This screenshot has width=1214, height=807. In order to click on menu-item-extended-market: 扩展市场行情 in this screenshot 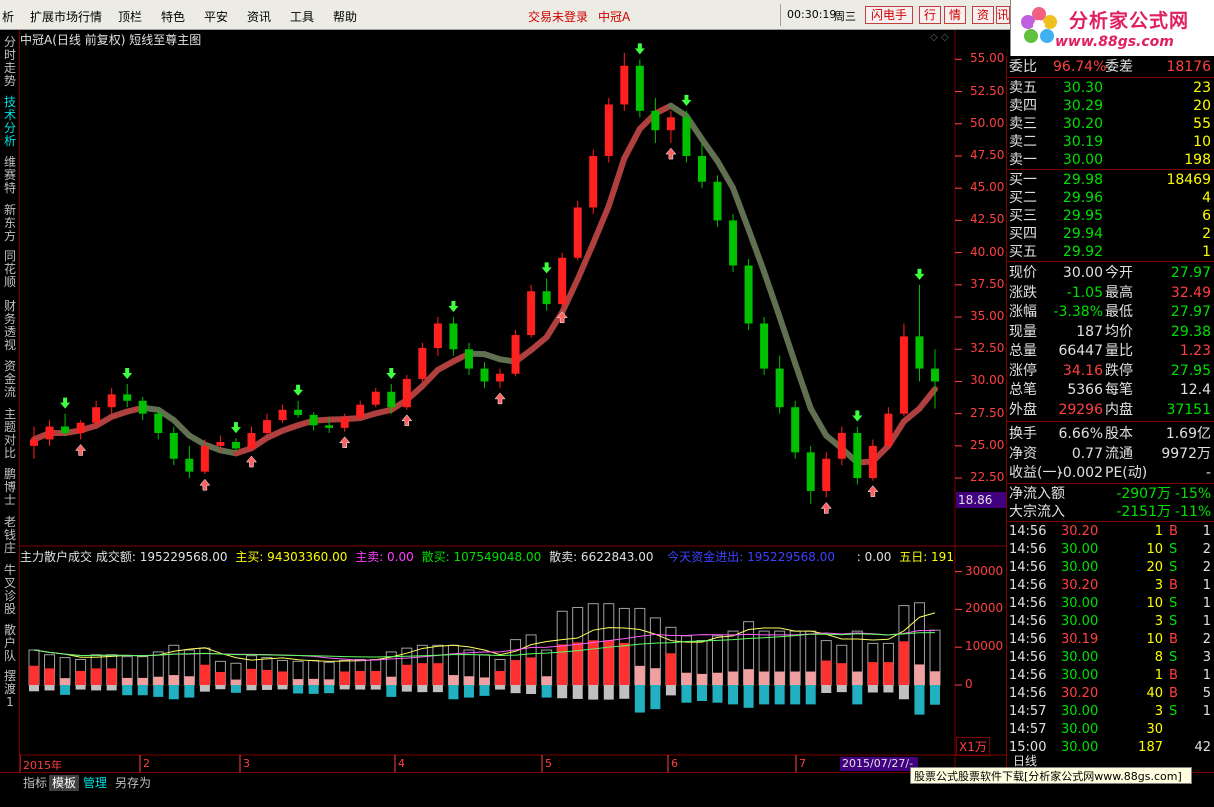, I will do `click(66, 16)`.